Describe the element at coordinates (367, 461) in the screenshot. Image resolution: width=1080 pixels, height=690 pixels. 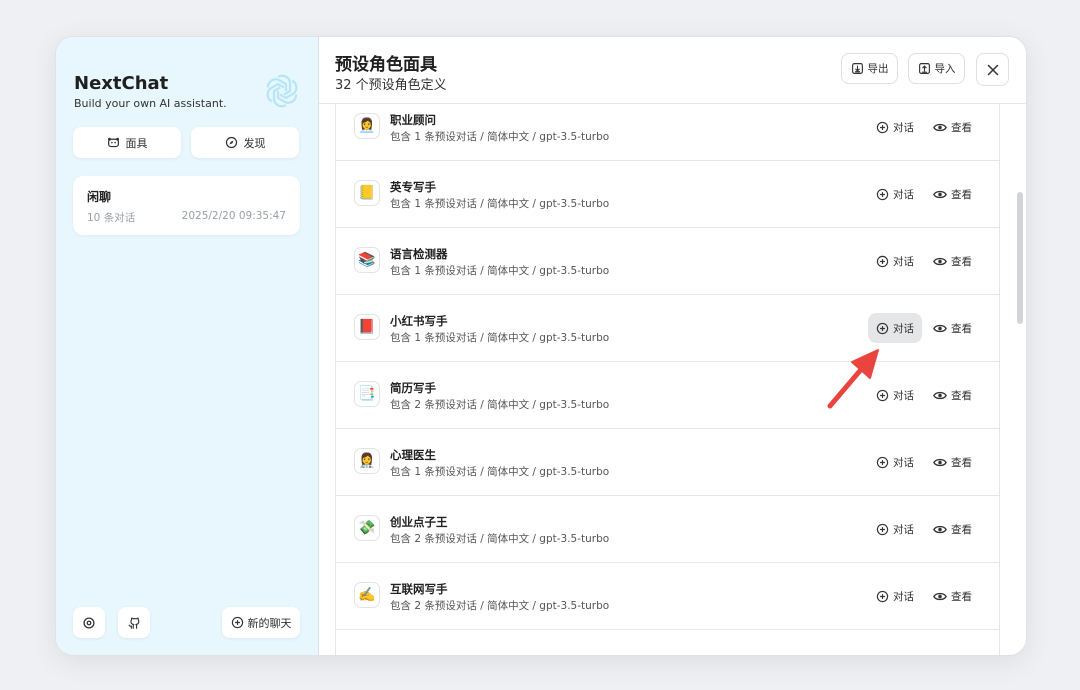
I see `mask-emoji: 👩‍⚕️` at that location.